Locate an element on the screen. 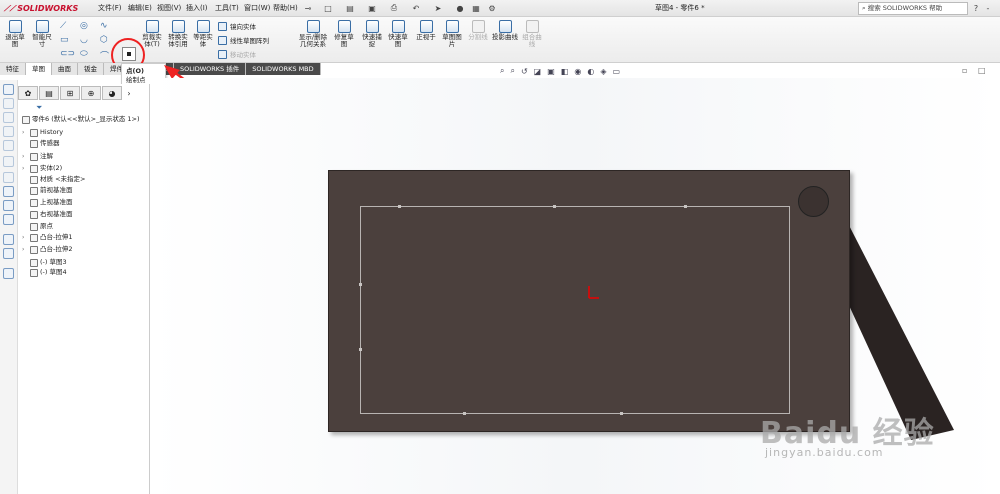  tree-item: › 实体(2) is located at coordinates (42, 168).